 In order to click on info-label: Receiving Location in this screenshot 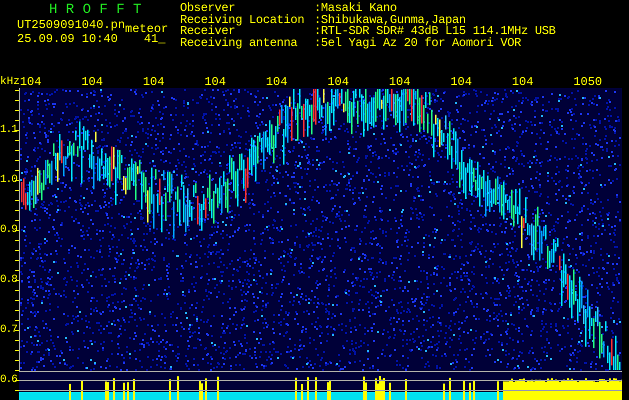, I will do `click(243, 20)`.